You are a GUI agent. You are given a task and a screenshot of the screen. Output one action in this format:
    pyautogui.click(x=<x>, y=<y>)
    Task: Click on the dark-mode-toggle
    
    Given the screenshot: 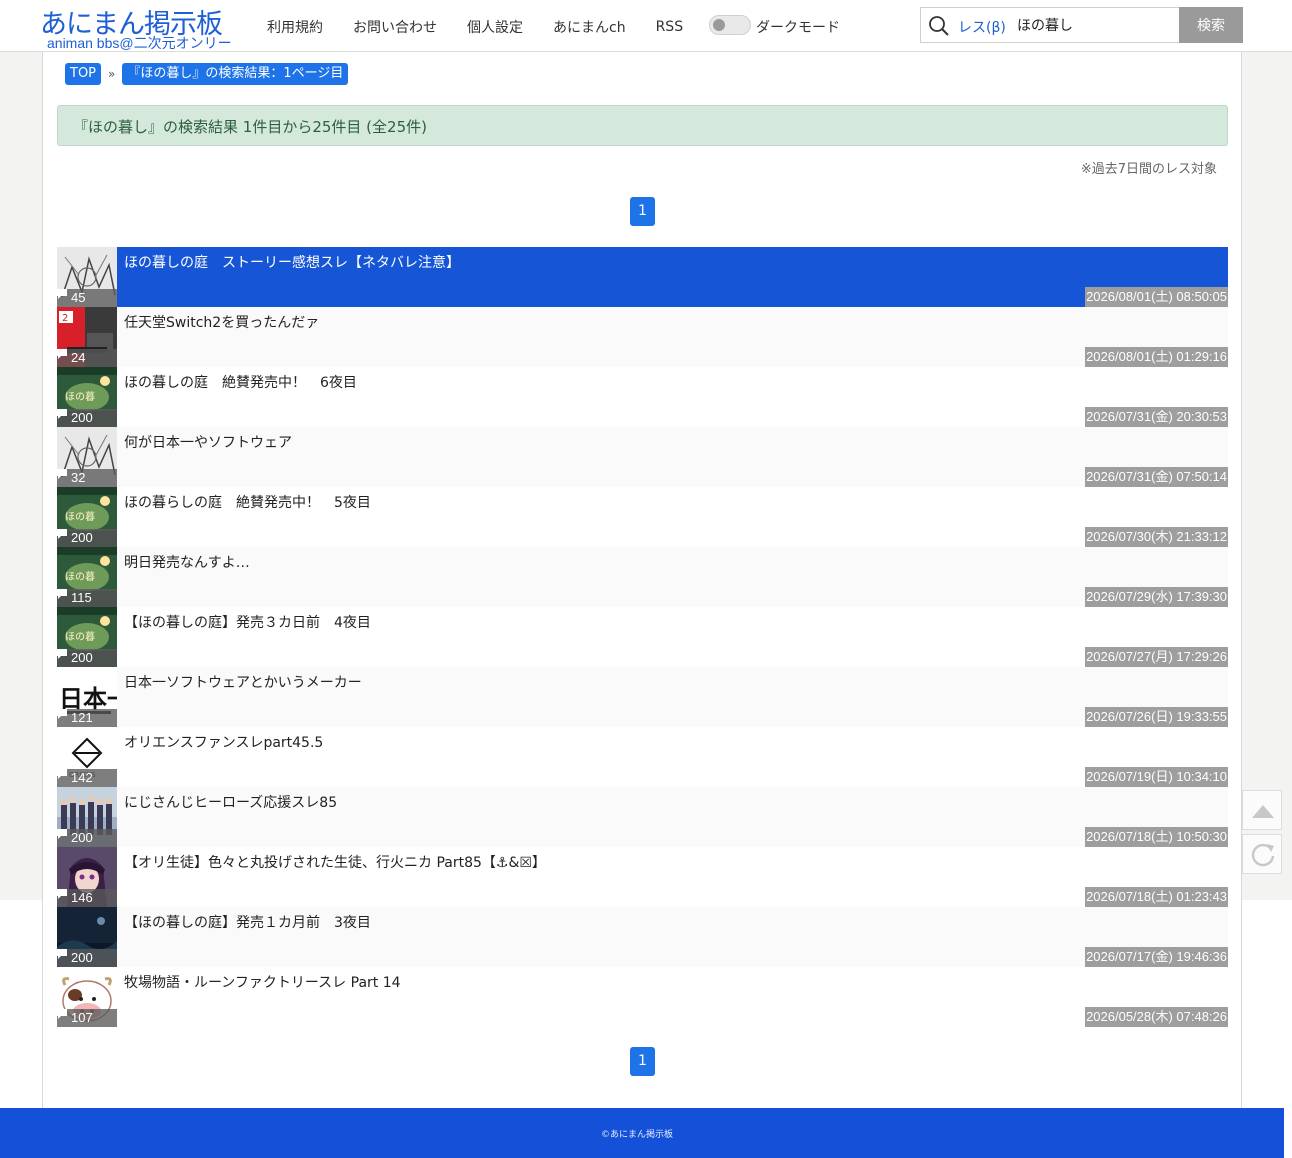 What is the action you would take?
    pyautogui.click(x=730, y=25)
    